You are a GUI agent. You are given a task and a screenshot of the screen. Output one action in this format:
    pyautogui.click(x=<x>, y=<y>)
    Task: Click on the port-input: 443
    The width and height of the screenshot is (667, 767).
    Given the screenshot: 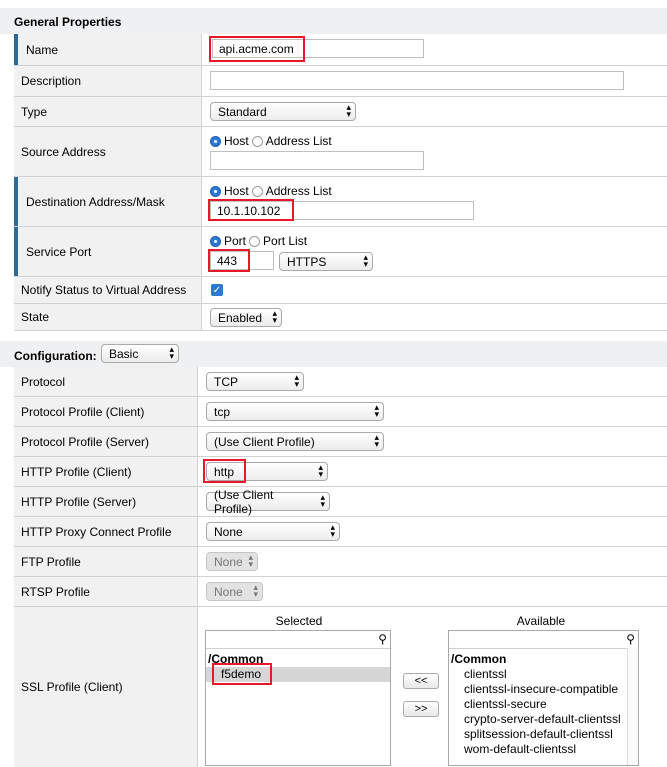 What is the action you would take?
    pyautogui.click(x=242, y=260)
    